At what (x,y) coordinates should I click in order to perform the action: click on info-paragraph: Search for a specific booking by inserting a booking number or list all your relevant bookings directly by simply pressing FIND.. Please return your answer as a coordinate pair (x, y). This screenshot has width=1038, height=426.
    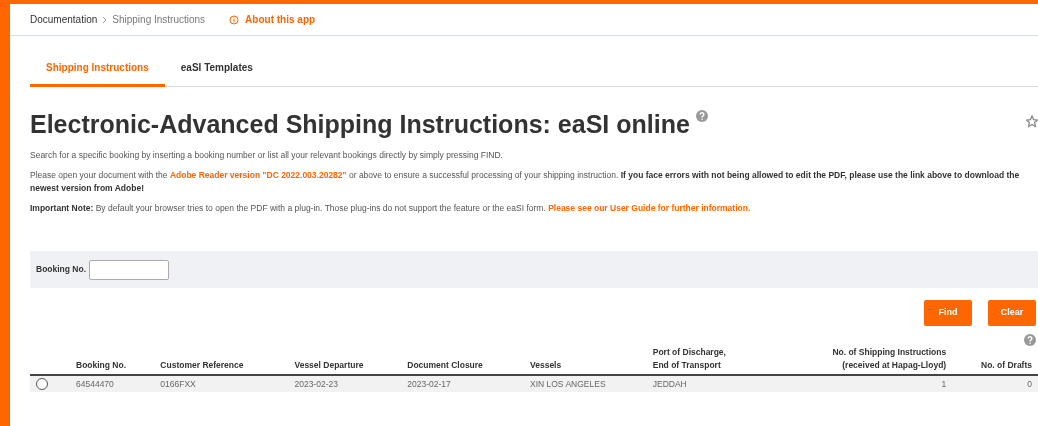
    Looking at the image, I should click on (267, 155).